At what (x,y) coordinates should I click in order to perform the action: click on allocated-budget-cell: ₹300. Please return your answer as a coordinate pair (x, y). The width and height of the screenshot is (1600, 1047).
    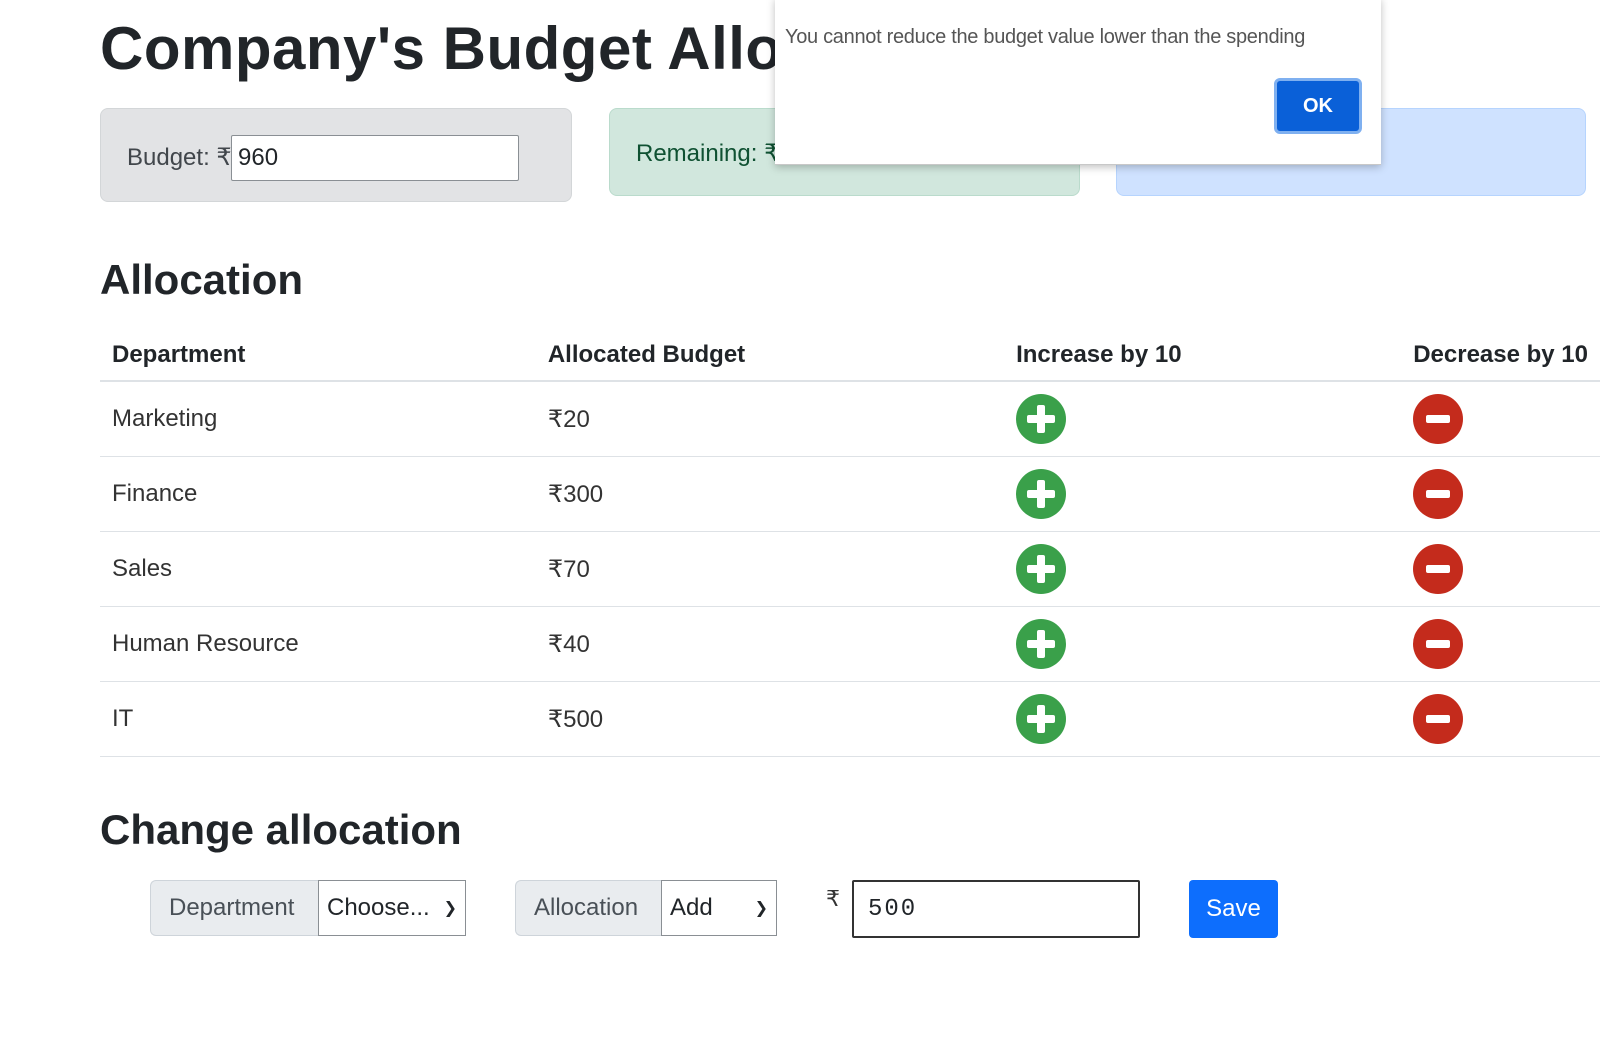
    Looking at the image, I should click on (770, 494).